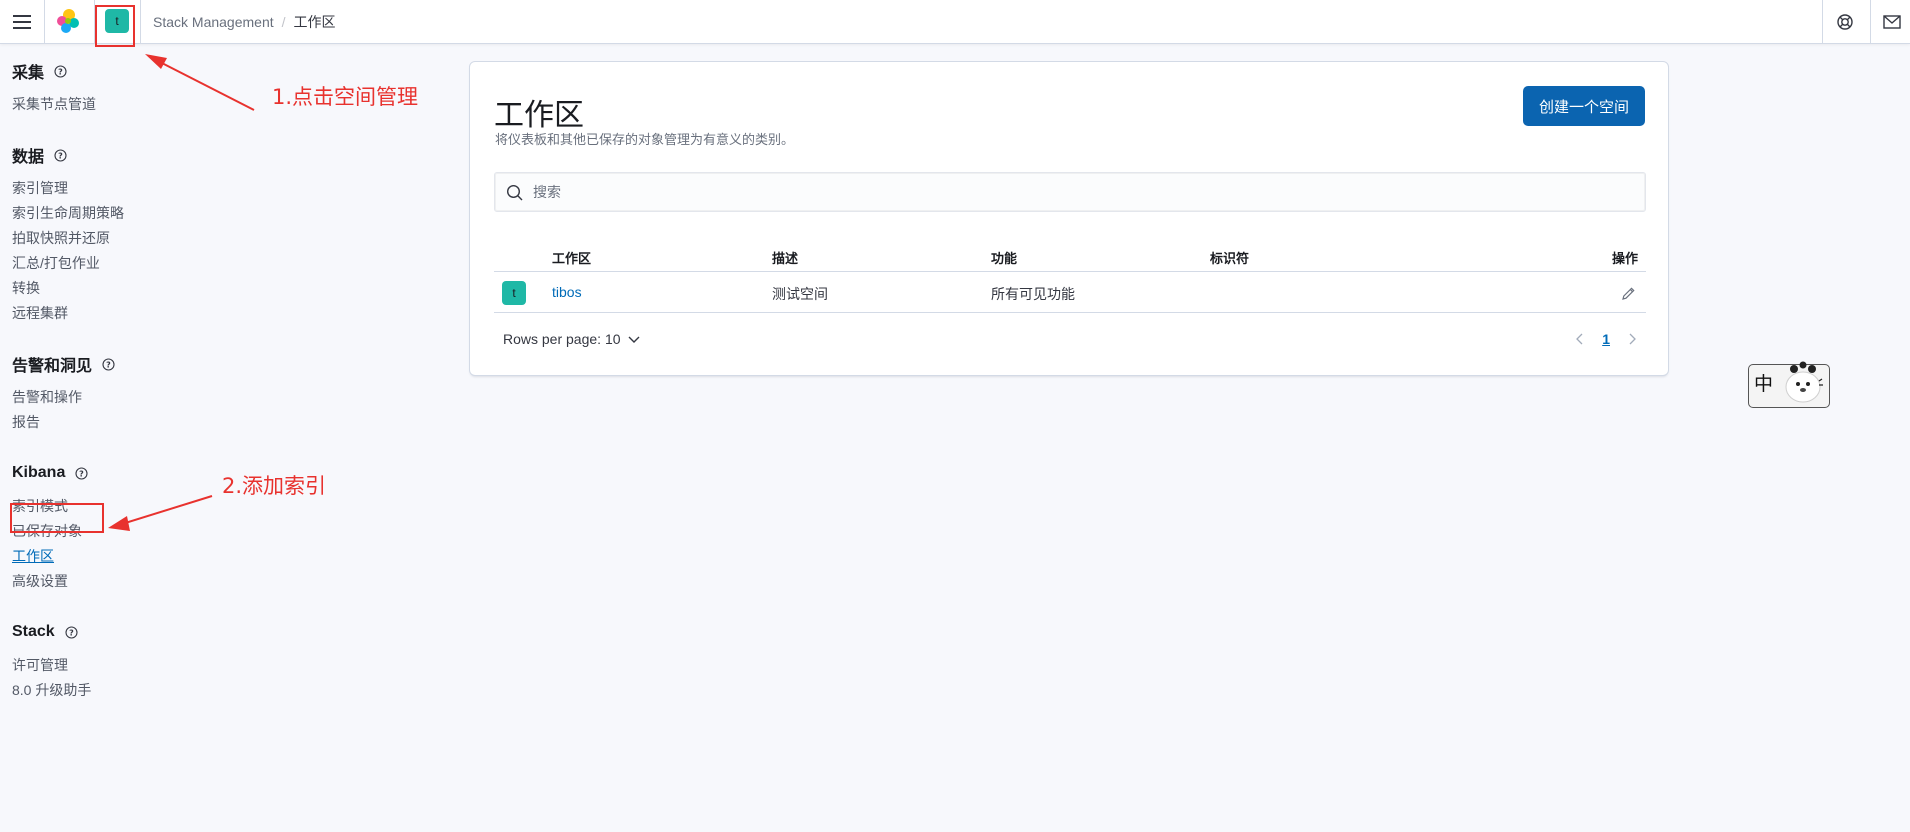  I want to click on column-header-actions: 操作, so click(1624, 258).